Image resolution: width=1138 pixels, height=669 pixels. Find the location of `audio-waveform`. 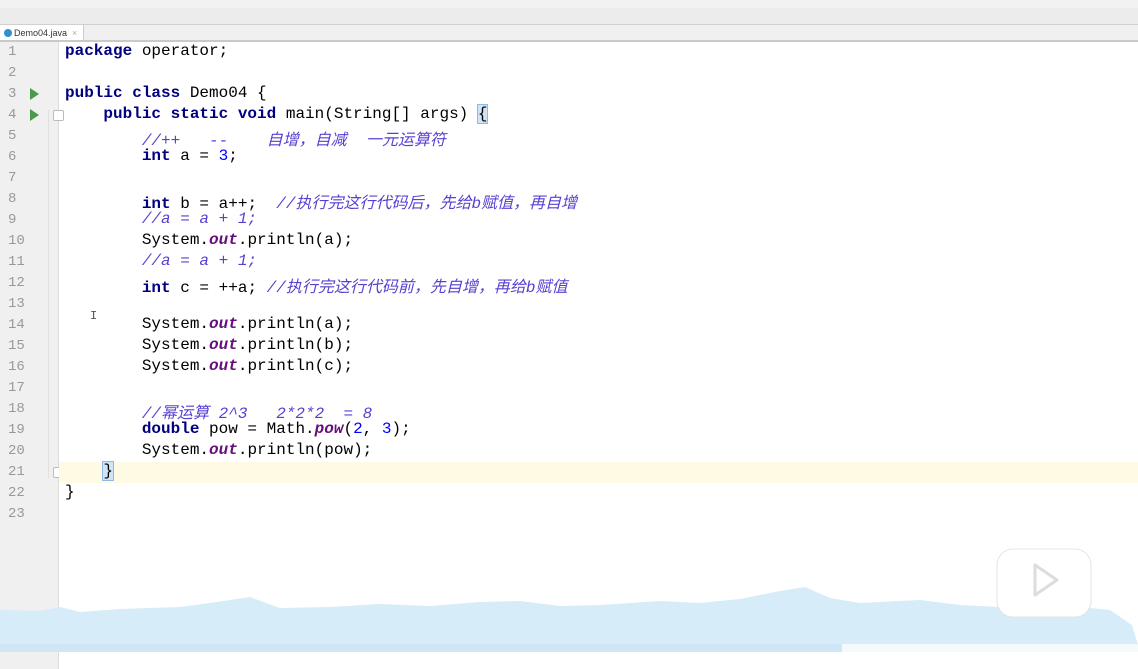

audio-waveform is located at coordinates (569, 616).